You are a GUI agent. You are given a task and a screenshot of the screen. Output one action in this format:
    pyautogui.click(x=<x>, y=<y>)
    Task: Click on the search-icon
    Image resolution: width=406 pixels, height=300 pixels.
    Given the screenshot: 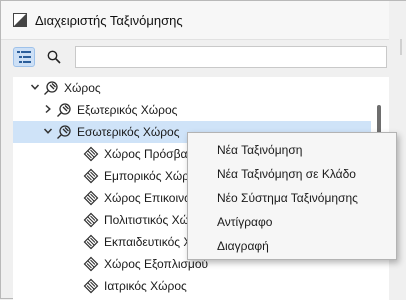 What is the action you would take?
    pyautogui.click(x=54, y=57)
    